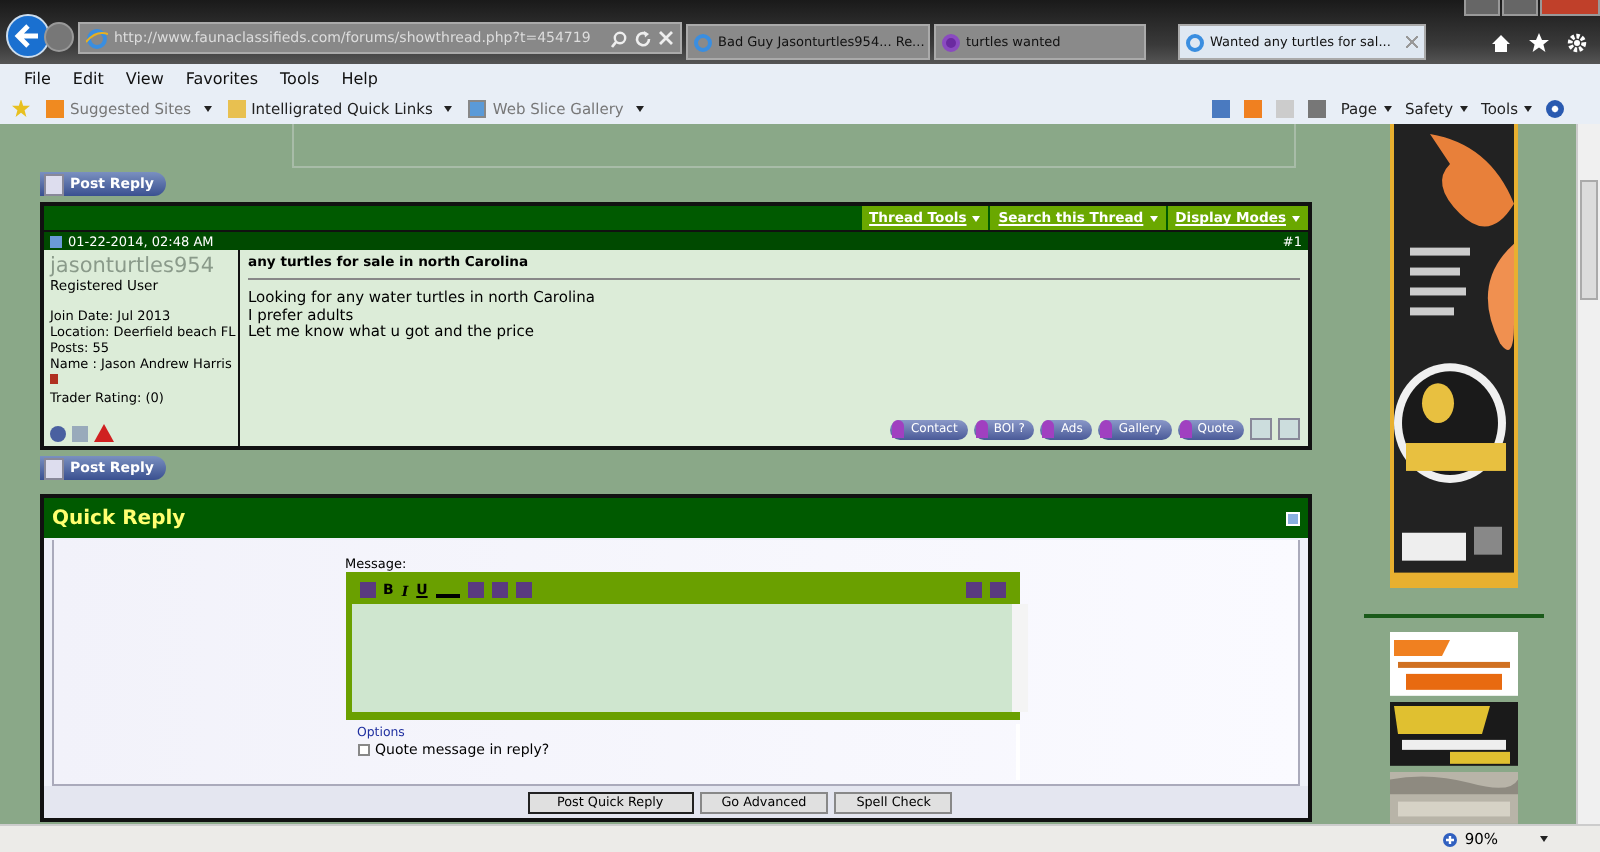 The image size is (1600, 852). What do you see at coordinates (119, 518) in the screenshot?
I see `panel-title: Quick Reply` at bounding box center [119, 518].